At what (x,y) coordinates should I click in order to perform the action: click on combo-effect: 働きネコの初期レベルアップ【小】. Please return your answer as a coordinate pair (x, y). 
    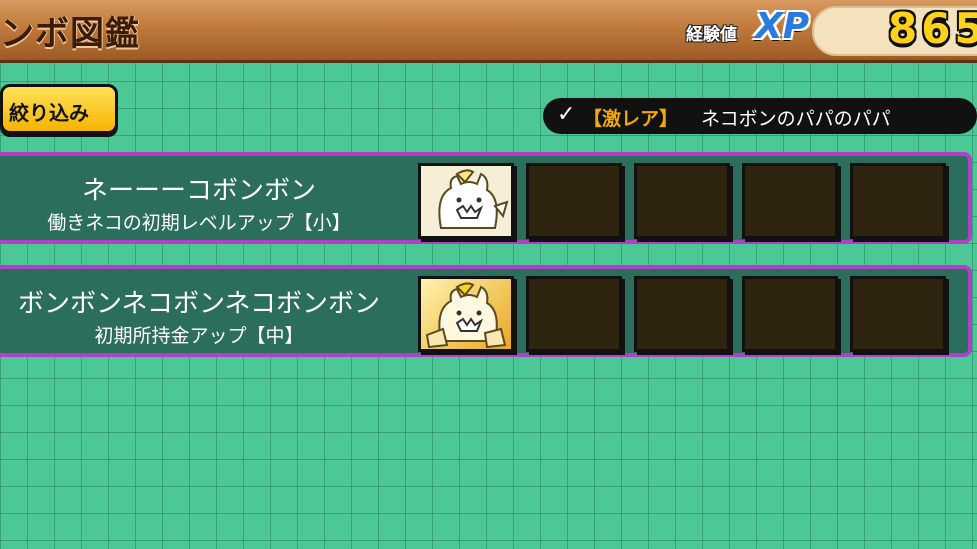
    Looking at the image, I should click on (199, 223).